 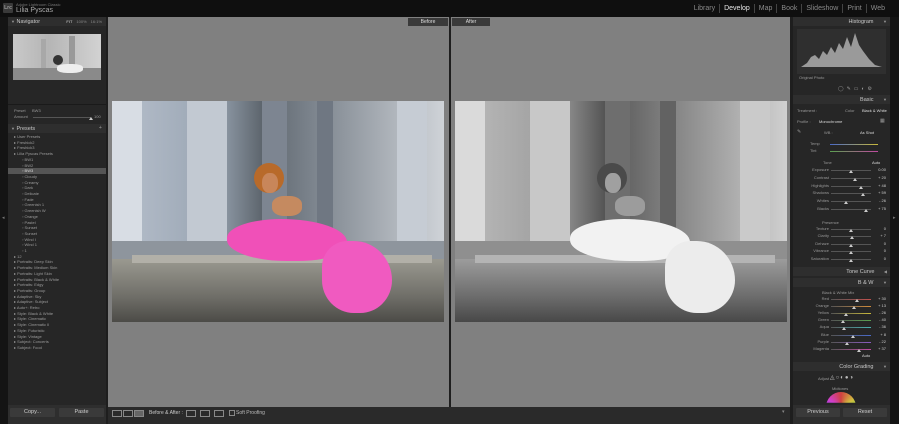 What do you see at coordinates (705, 8) in the screenshot?
I see `module-library: Library` at bounding box center [705, 8].